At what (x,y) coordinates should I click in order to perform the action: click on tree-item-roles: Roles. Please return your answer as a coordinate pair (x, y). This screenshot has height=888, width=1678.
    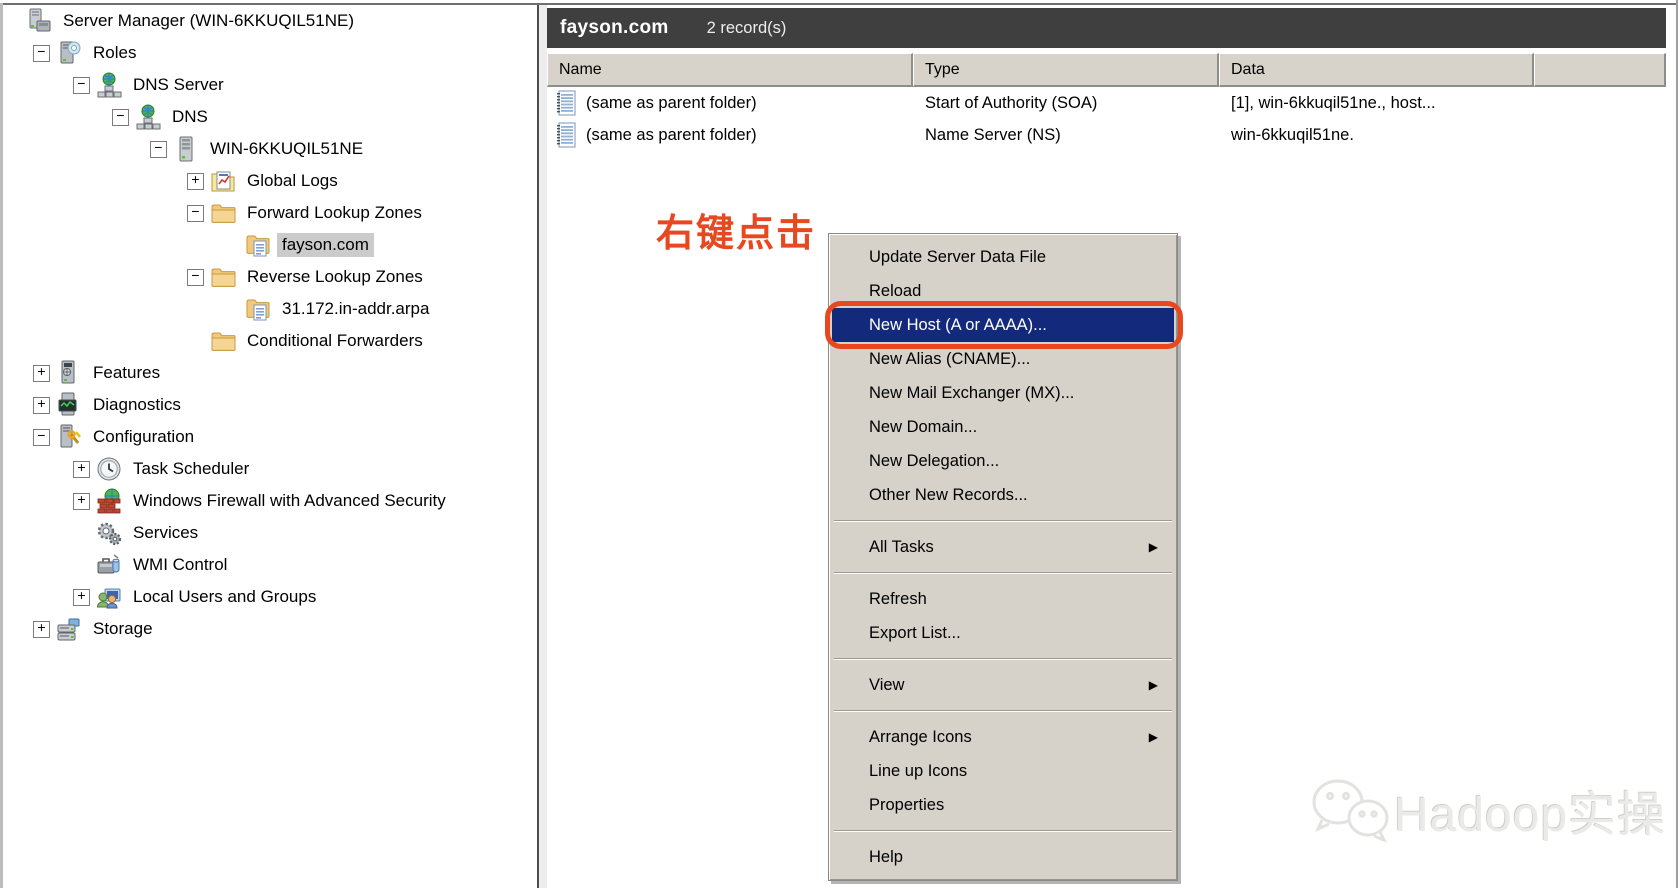
    Looking at the image, I should click on (114, 53).